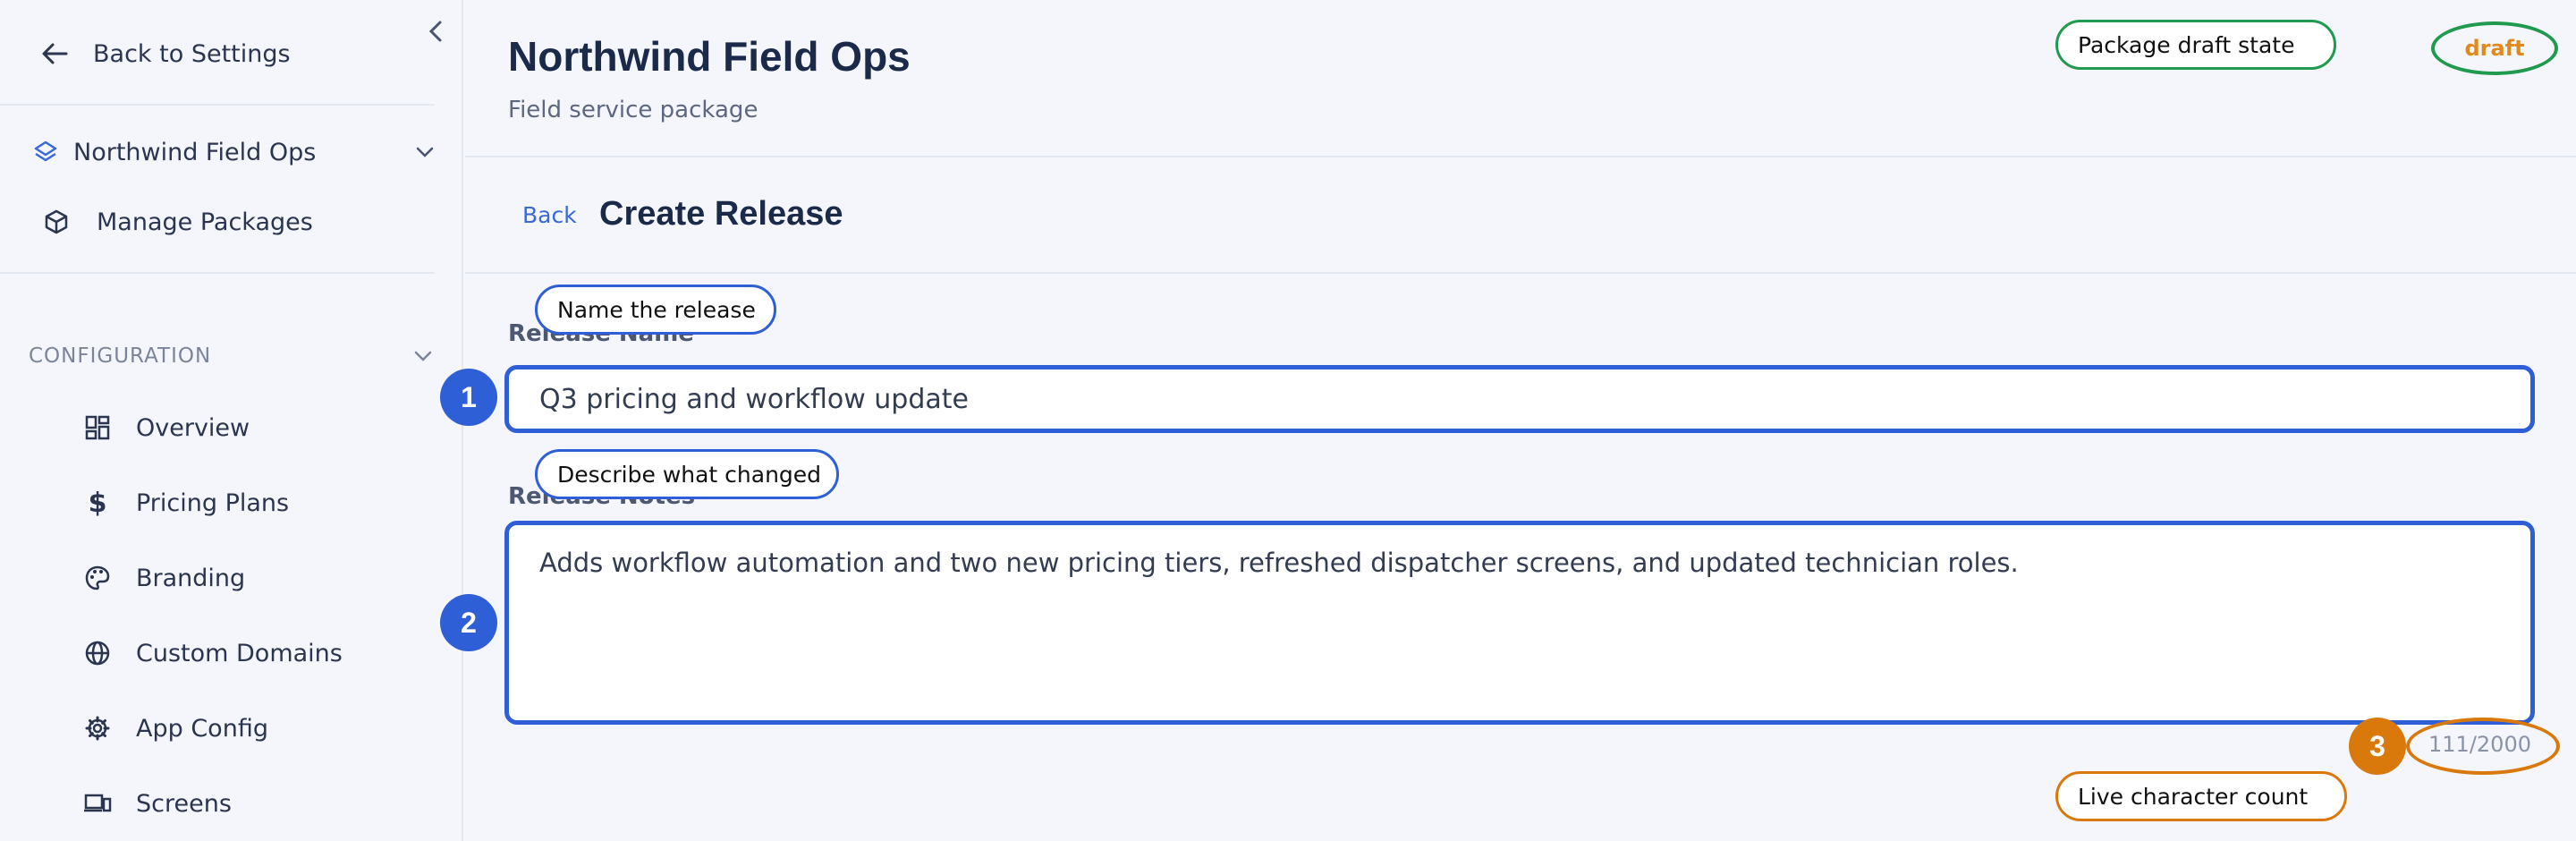  I want to click on sidebar-item-label: Screens, so click(184, 803).